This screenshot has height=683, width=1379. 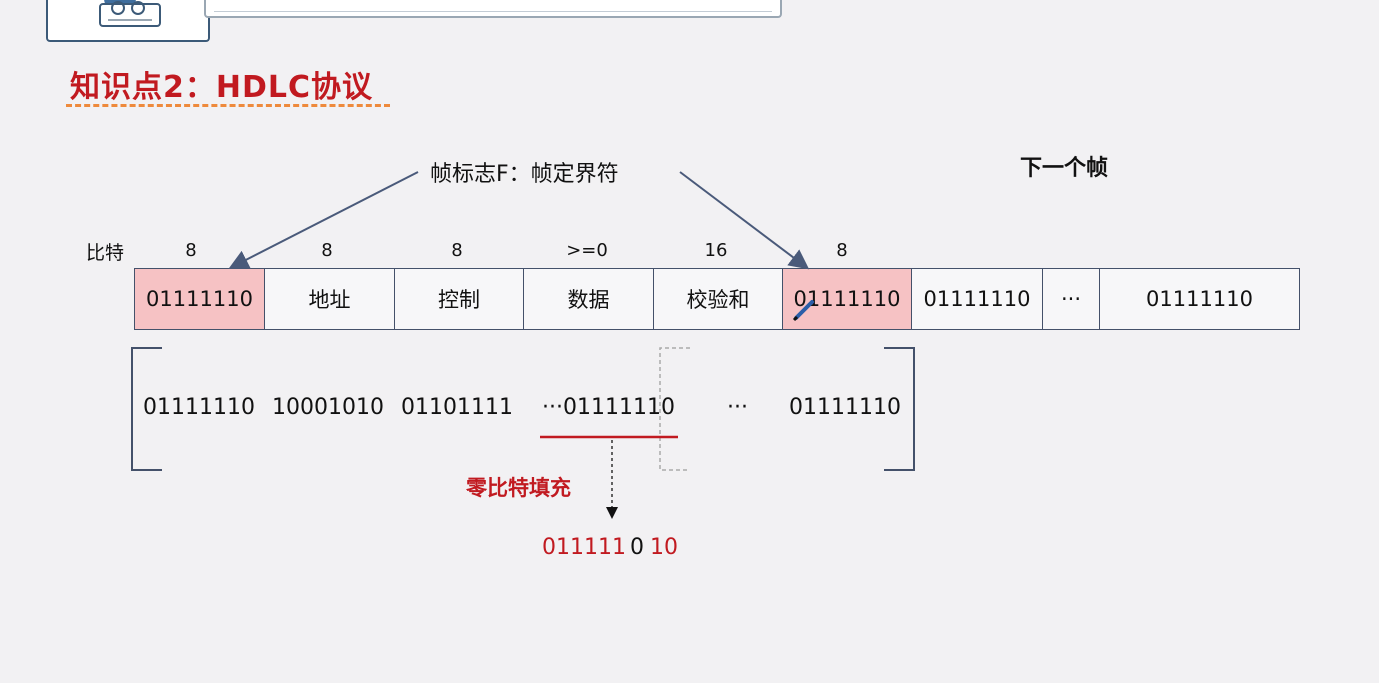 What do you see at coordinates (323, 220) in the screenshot?
I see `arrow-to-start-flag` at bounding box center [323, 220].